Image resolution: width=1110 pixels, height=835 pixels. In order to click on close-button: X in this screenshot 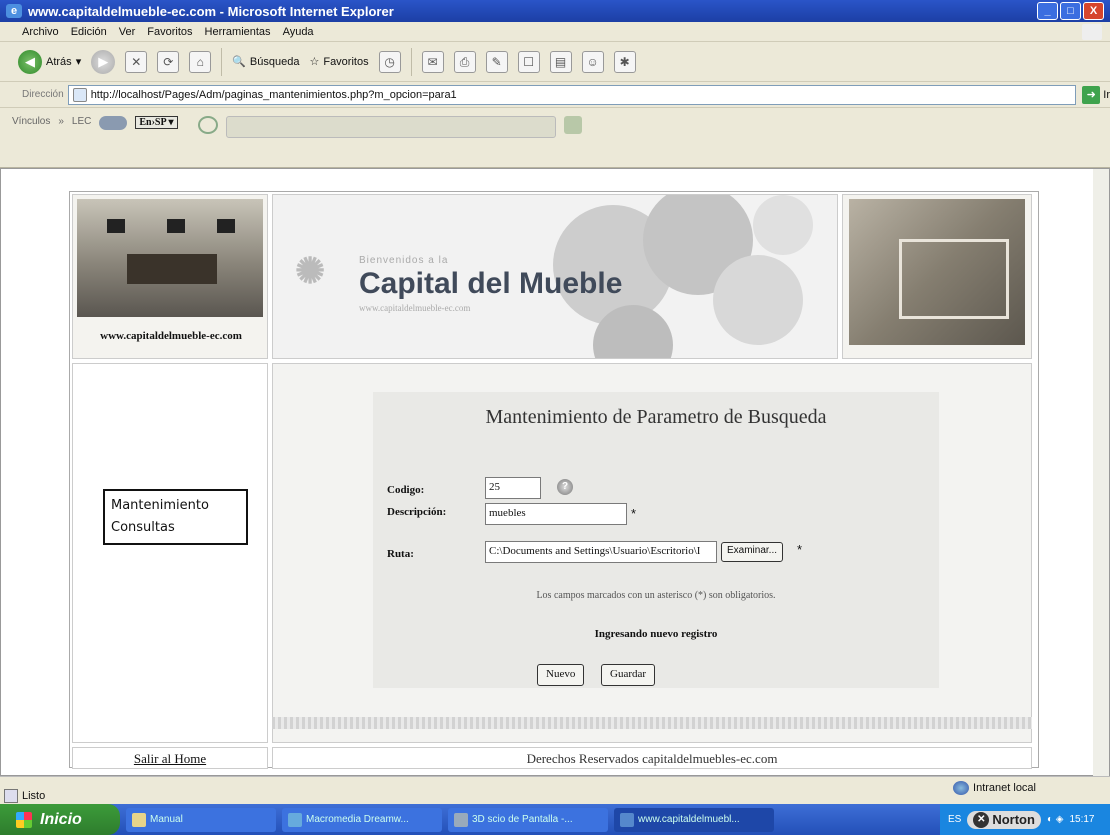, I will do `click(1093, 11)`.